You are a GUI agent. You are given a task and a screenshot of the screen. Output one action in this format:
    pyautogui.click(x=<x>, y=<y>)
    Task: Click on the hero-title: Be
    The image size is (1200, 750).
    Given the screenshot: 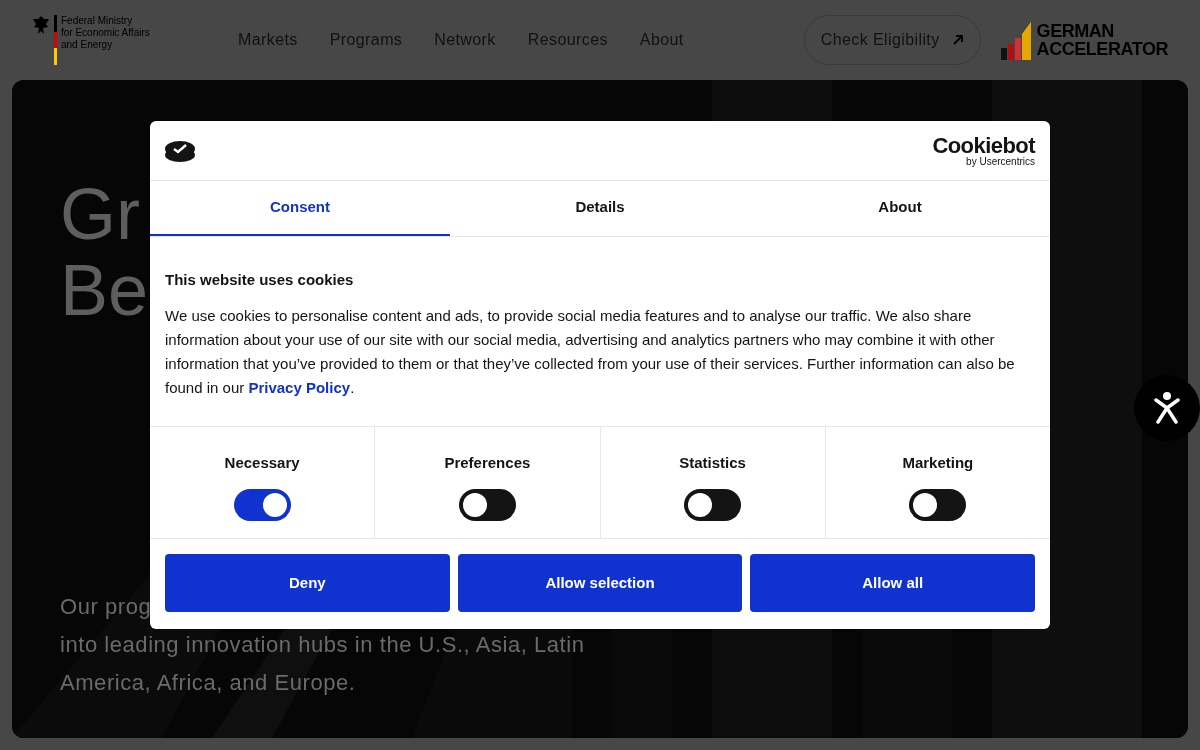 What is the action you would take?
    pyautogui.click(x=104, y=290)
    